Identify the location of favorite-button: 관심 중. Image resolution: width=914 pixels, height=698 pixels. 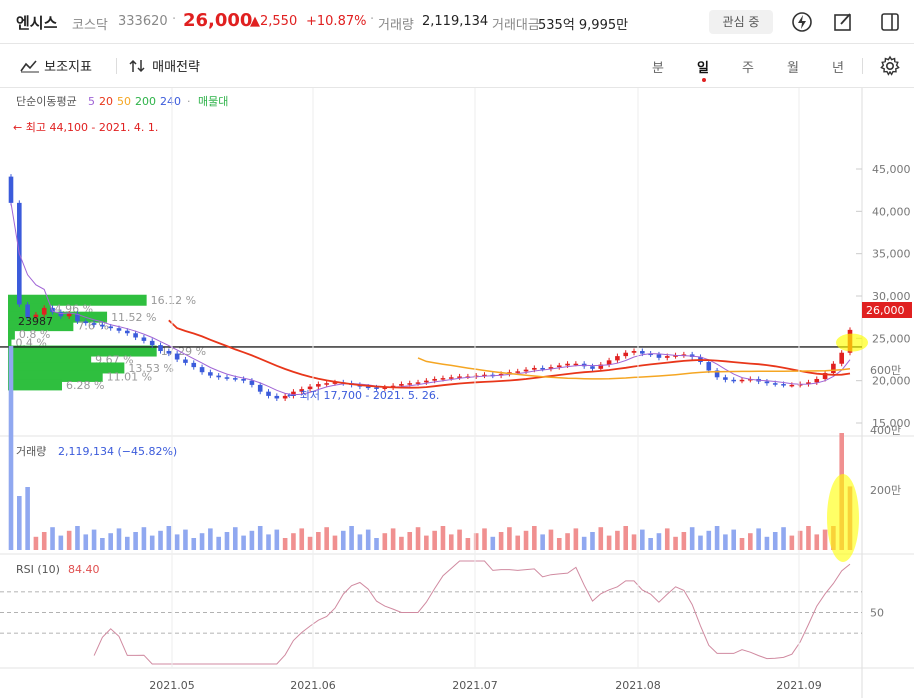
(741, 22).